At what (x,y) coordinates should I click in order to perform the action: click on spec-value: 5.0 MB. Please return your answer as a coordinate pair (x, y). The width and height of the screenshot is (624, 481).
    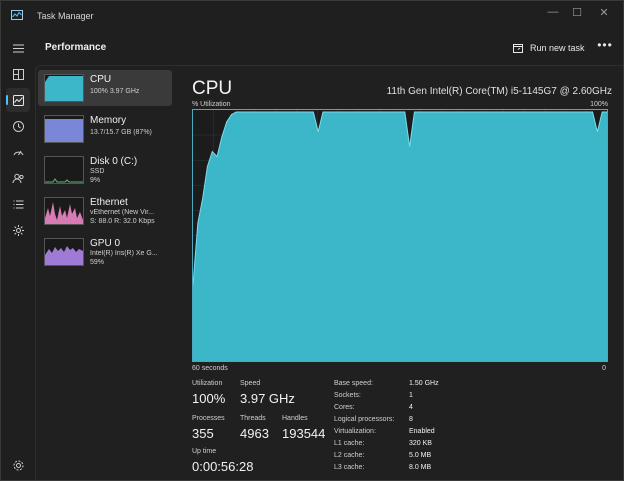
    Looking at the image, I should click on (420, 455).